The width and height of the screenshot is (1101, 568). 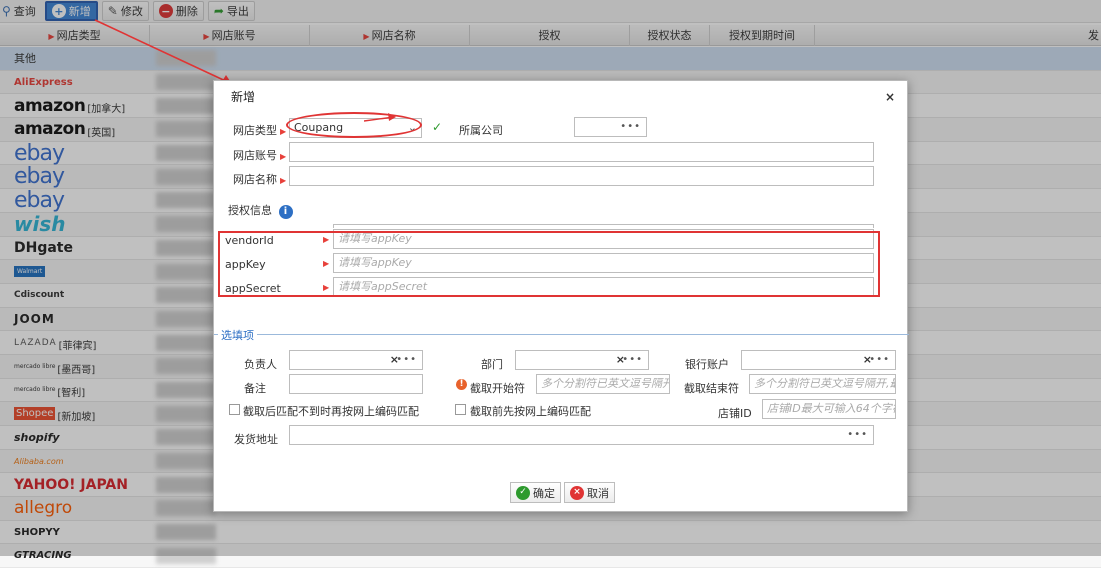 I want to click on close-circle-icon: ×, so click(x=577, y=492).